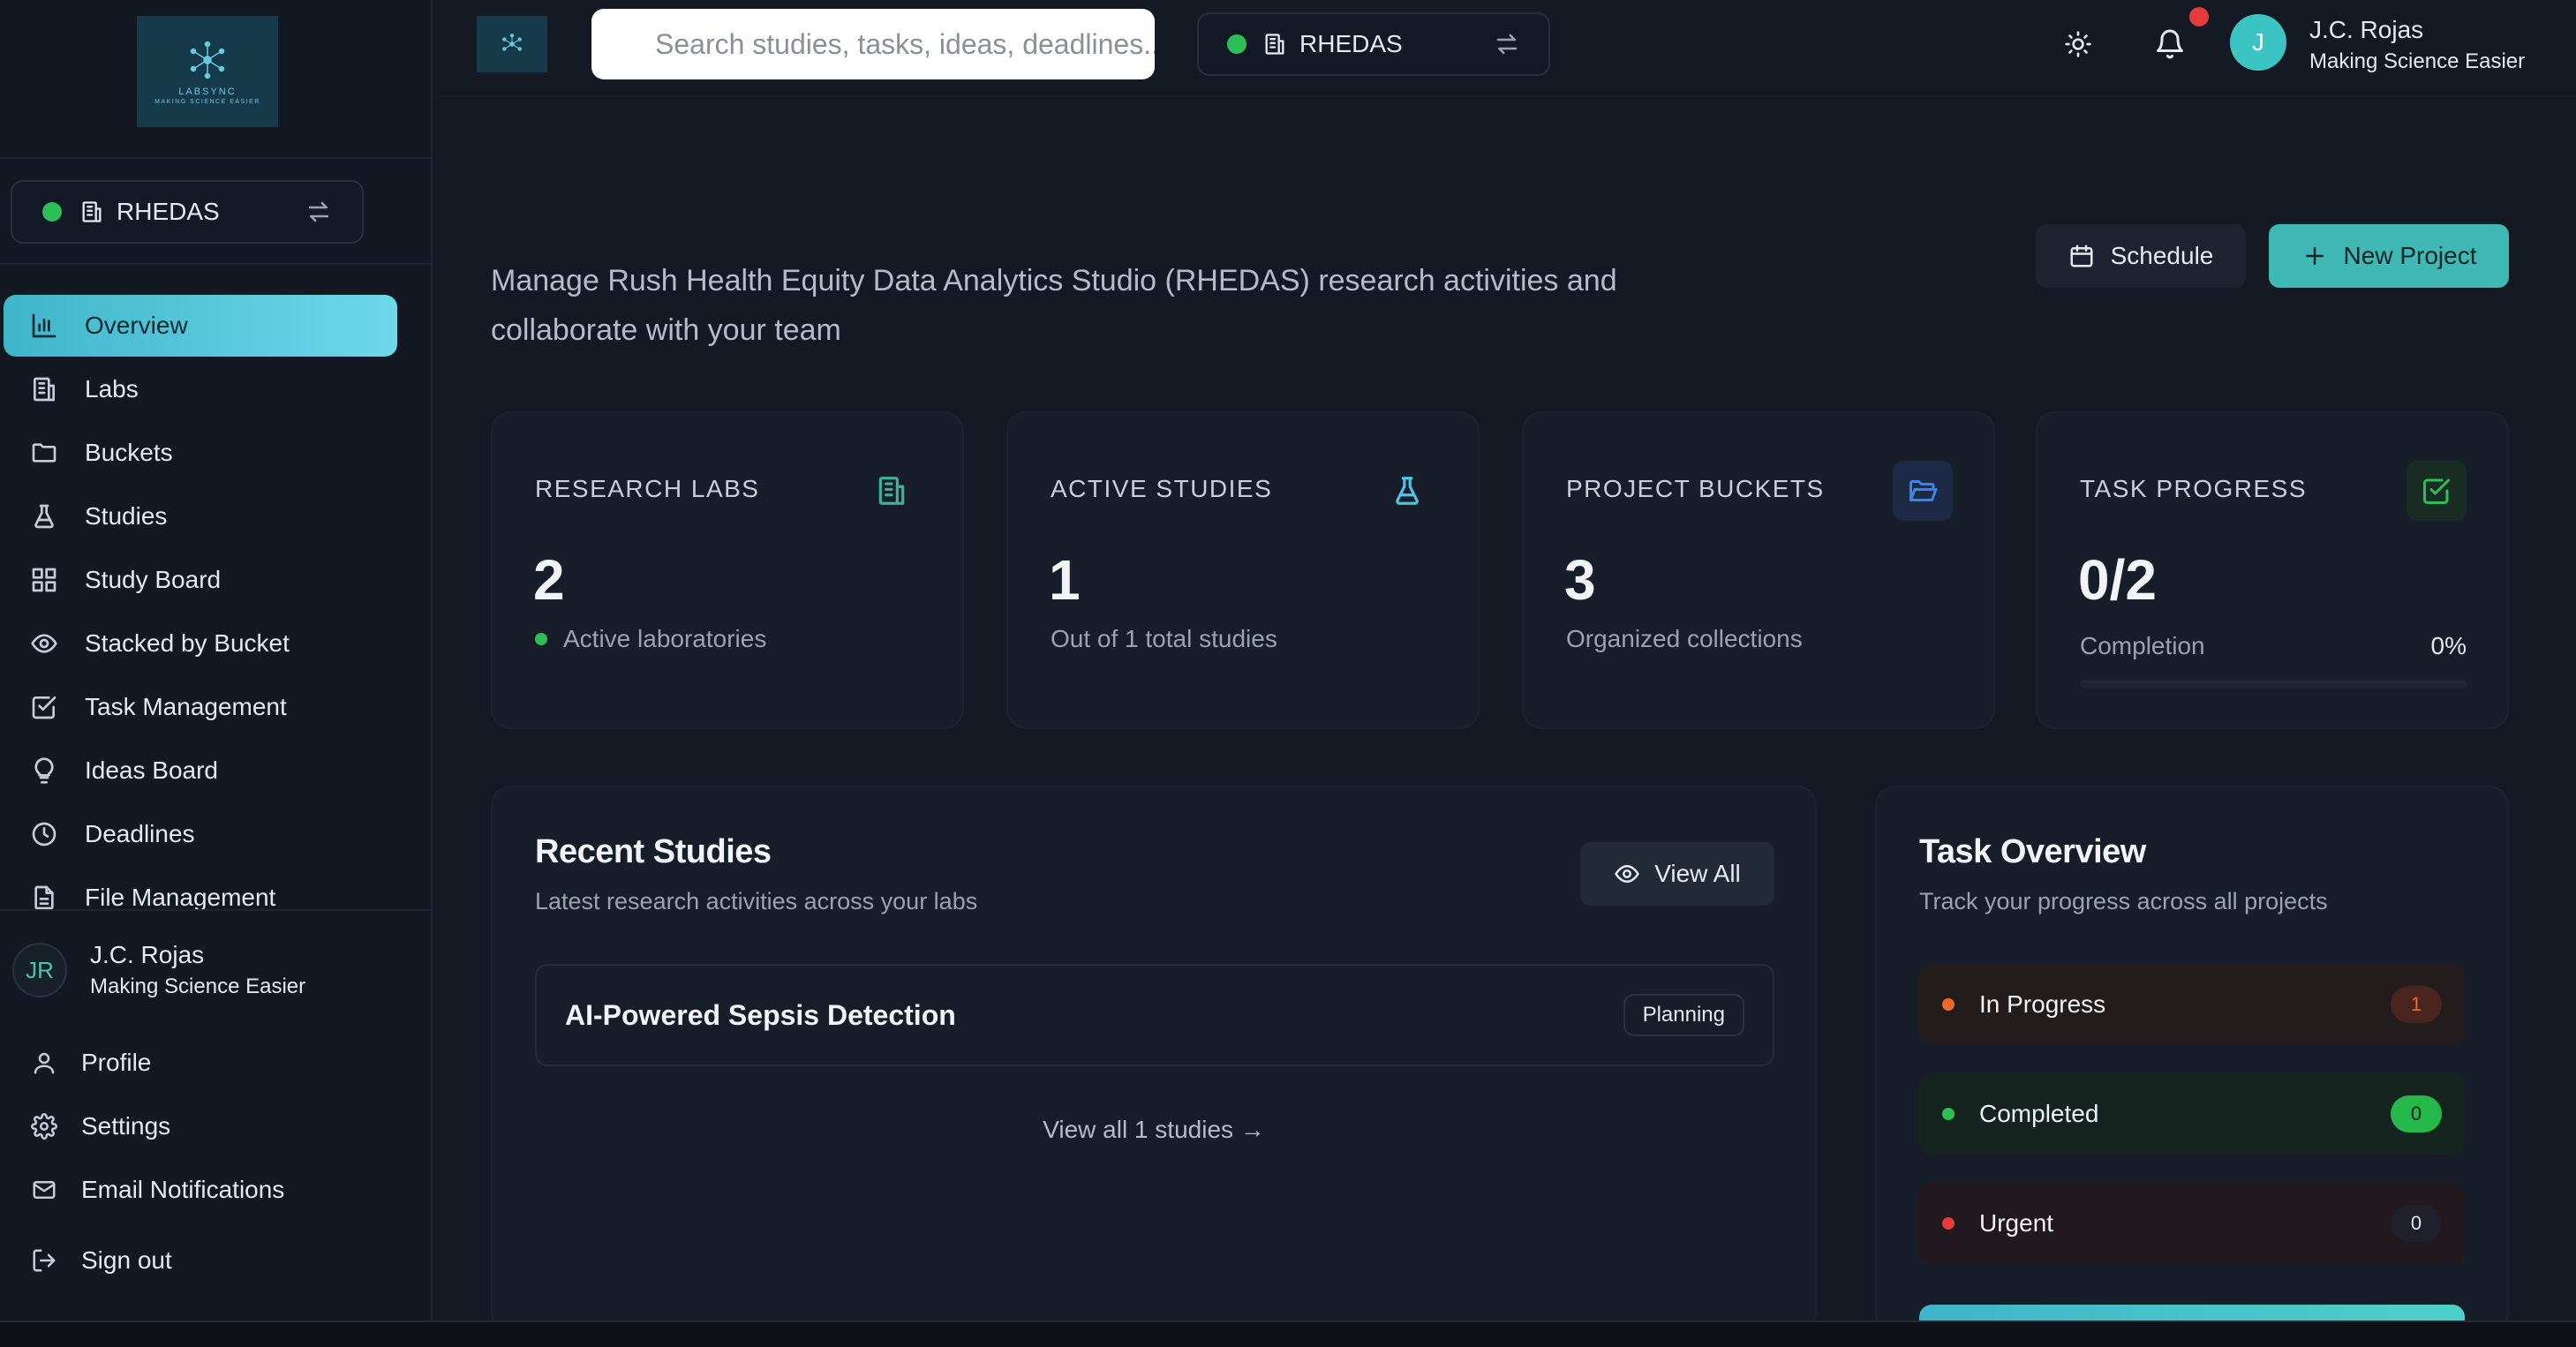 This screenshot has width=2576, height=1347. Describe the element at coordinates (126, 1126) in the screenshot. I see `settings-label: Settings` at that location.